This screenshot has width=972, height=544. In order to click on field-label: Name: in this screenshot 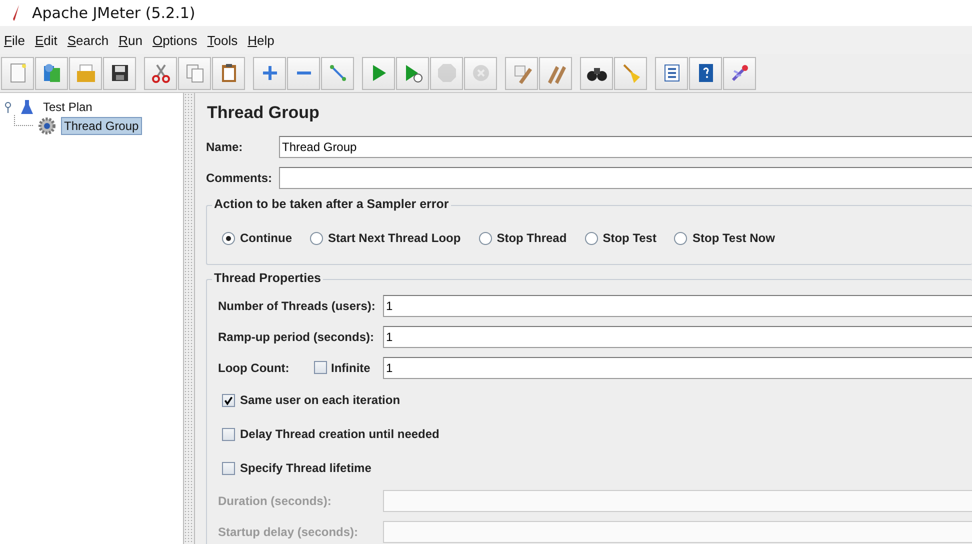, I will do `click(225, 147)`.